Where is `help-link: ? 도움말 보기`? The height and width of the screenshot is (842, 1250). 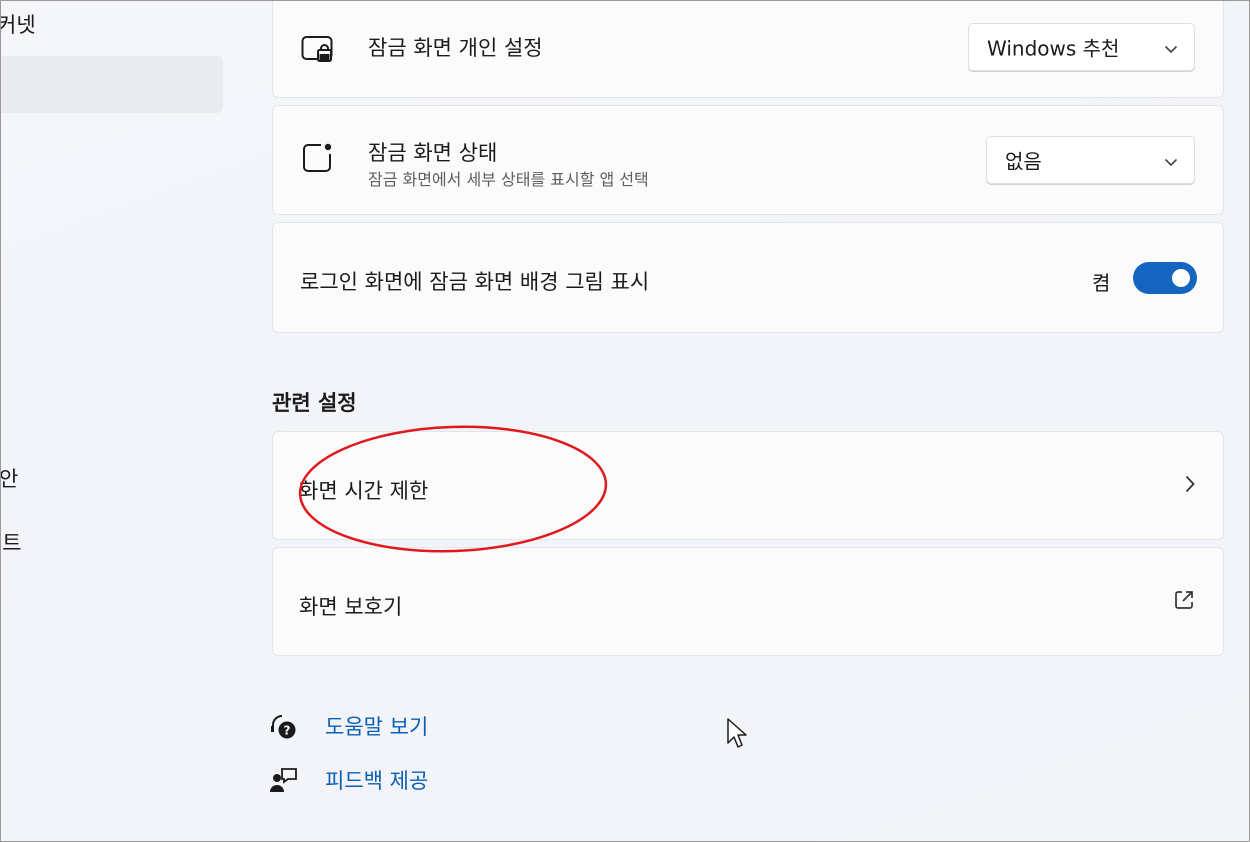 help-link: ? 도움말 보기 is located at coordinates (369, 726).